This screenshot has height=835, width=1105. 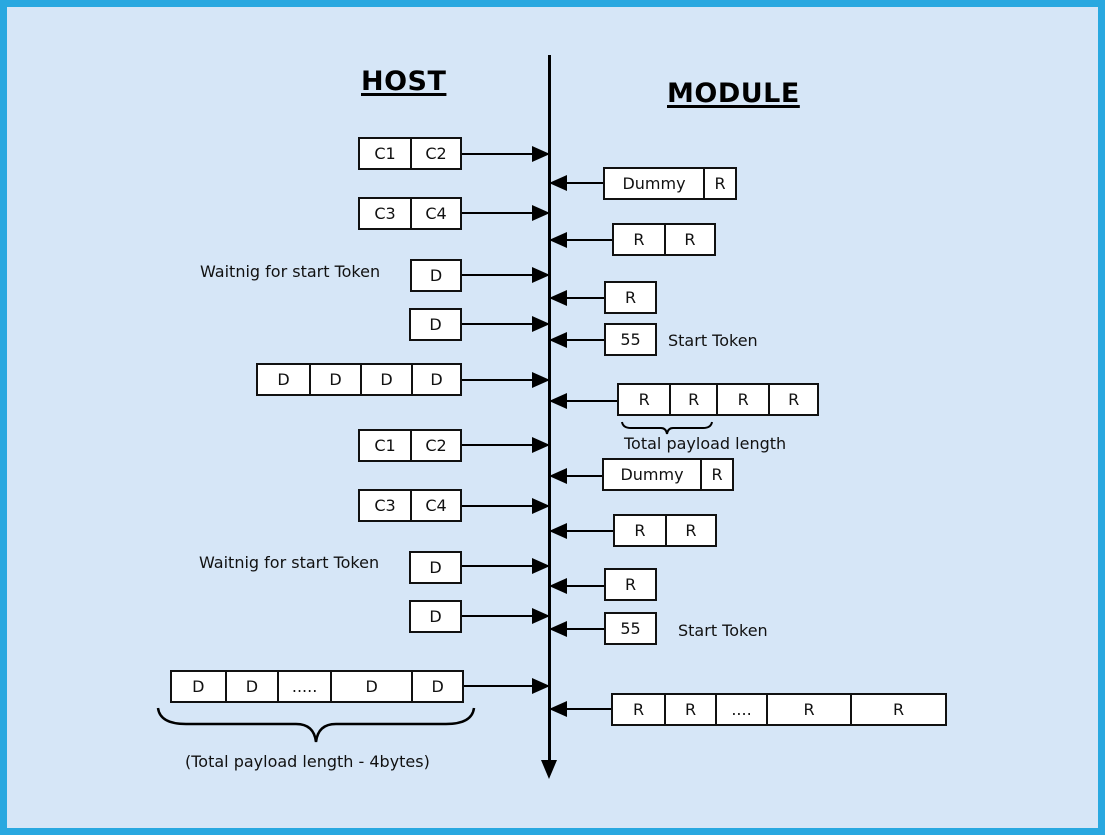 I want to click on module-packet-10: R R .... R R, so click(x=779, y=709).